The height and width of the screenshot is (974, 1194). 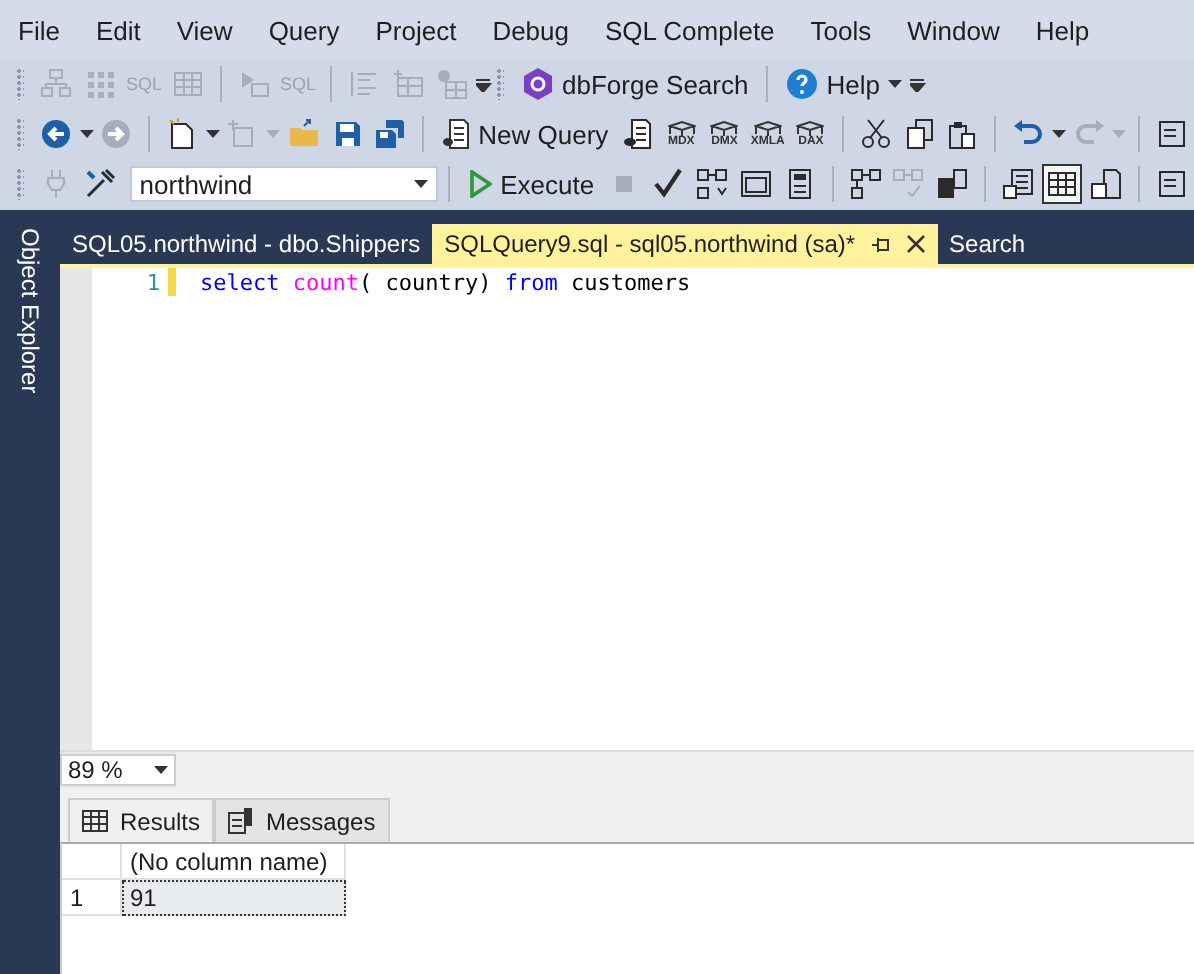 What do you see at coordinates (919, 134) in the screenshot?
I see `copy-icon` at bounding box center [919, 134].